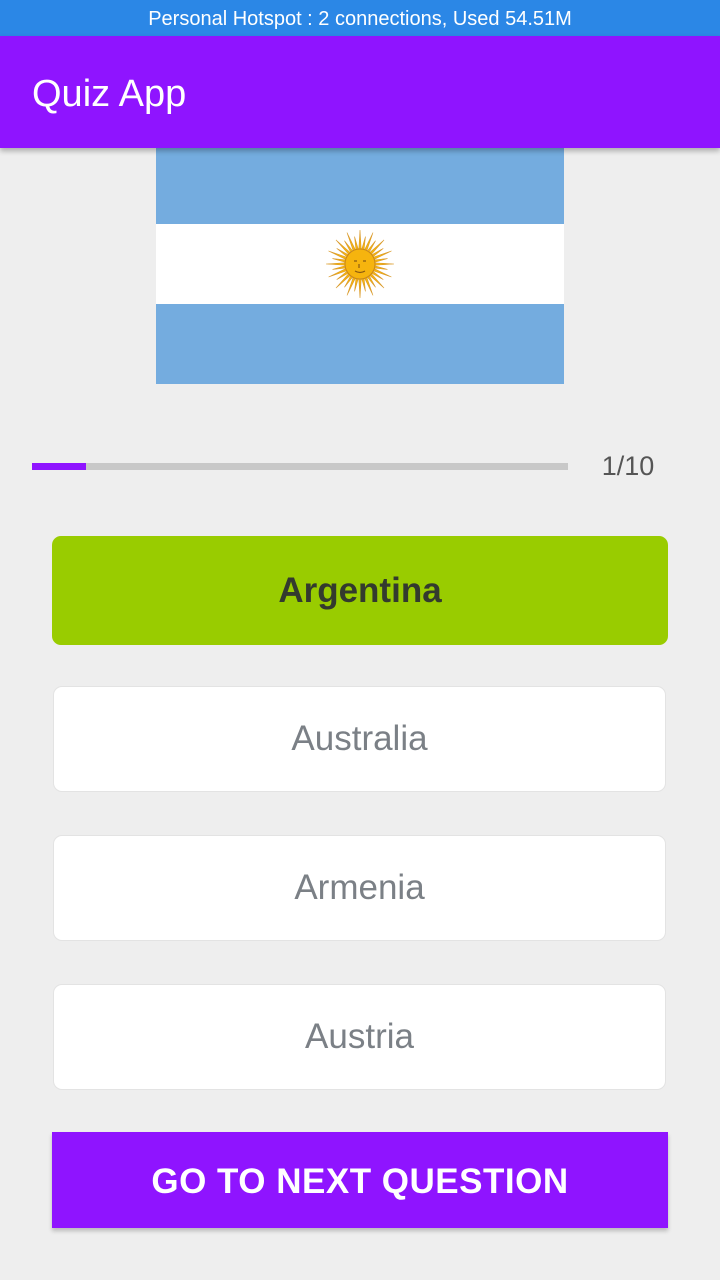 This screenshot has height=1280, width=720. Describe the element at coordinates (360, 186) in the screenshot. I see `flag-top-stripe` at that location.